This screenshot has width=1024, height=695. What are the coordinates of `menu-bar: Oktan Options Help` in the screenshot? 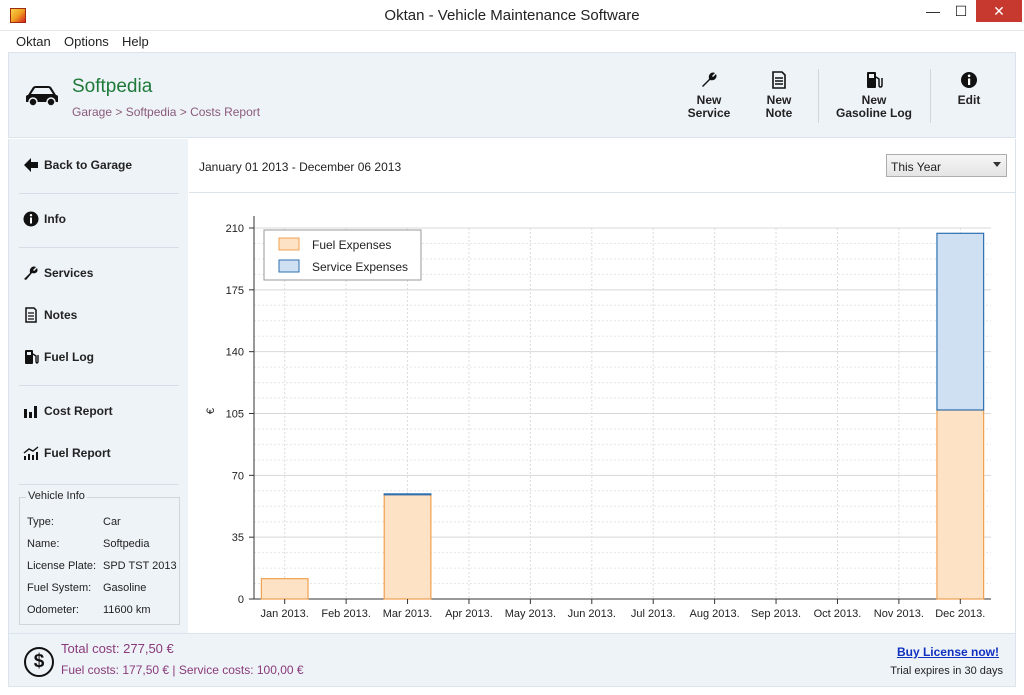 It's located at (512, 41).